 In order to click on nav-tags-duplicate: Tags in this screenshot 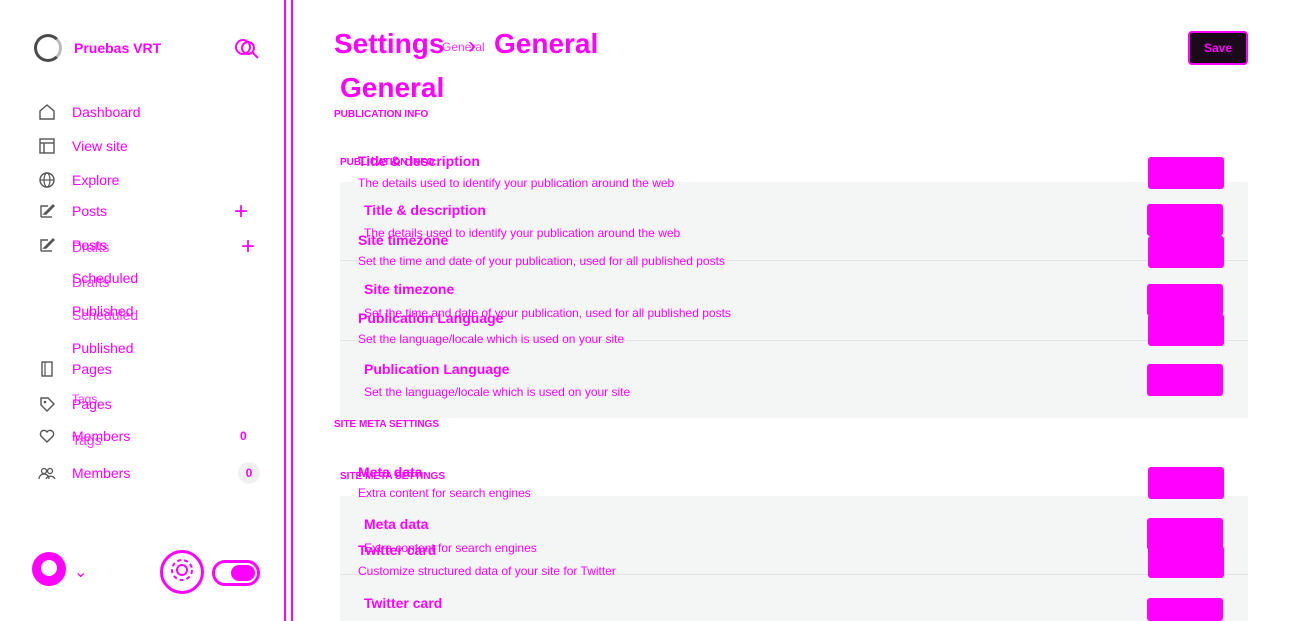, I will do `click(87, 440)`.